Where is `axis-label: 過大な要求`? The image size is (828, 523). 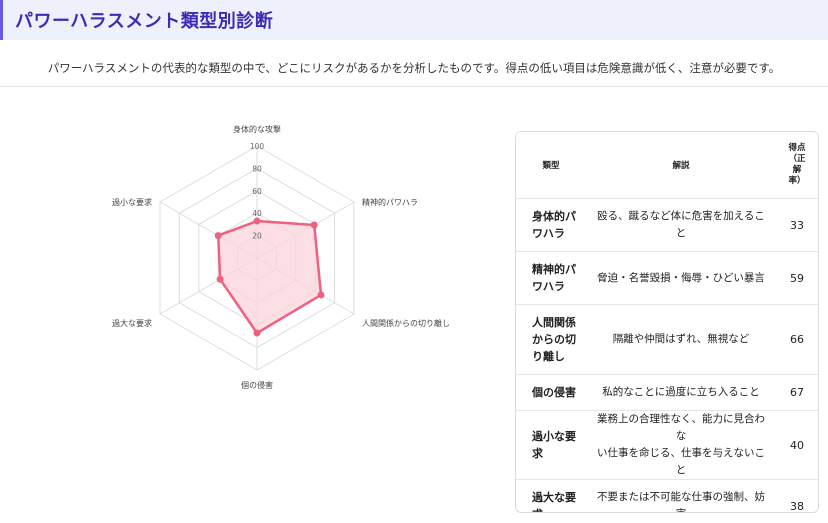
axis-label: 過大な要求 is located at coordinates (132, 323).